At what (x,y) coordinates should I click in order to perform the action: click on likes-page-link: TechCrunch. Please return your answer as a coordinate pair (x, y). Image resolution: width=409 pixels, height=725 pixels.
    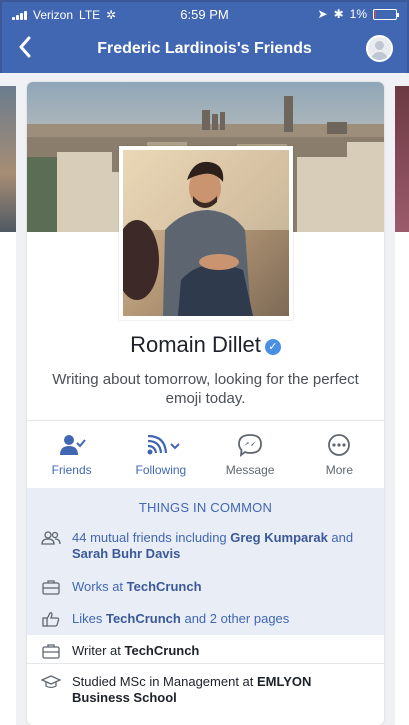
    Looking at the image, I should click on (143, 618).